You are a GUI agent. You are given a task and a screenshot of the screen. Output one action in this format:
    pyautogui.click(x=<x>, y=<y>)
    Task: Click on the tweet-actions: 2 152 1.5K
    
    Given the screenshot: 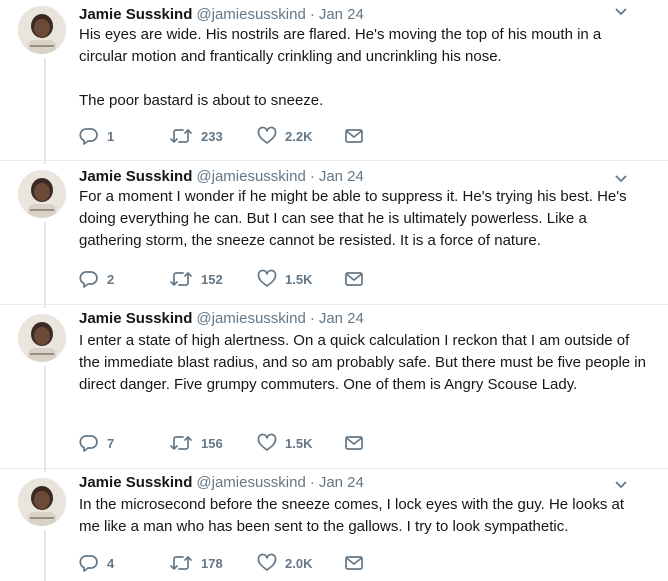 What is the action you would take?
    pyautogui.click(x=239, y=279)
    